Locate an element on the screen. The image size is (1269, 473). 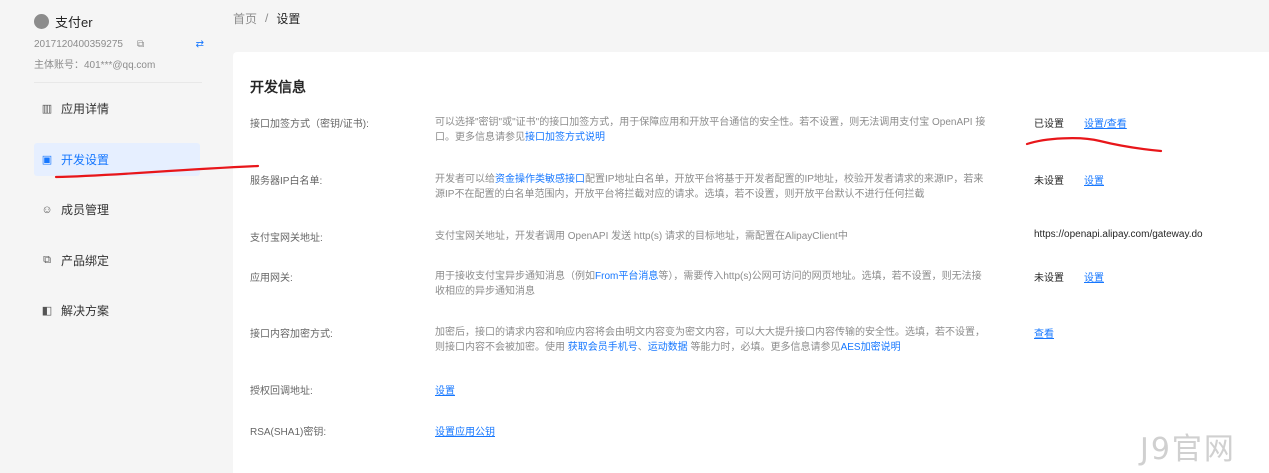
sidebar-divider is located at coordinates (118, 82).